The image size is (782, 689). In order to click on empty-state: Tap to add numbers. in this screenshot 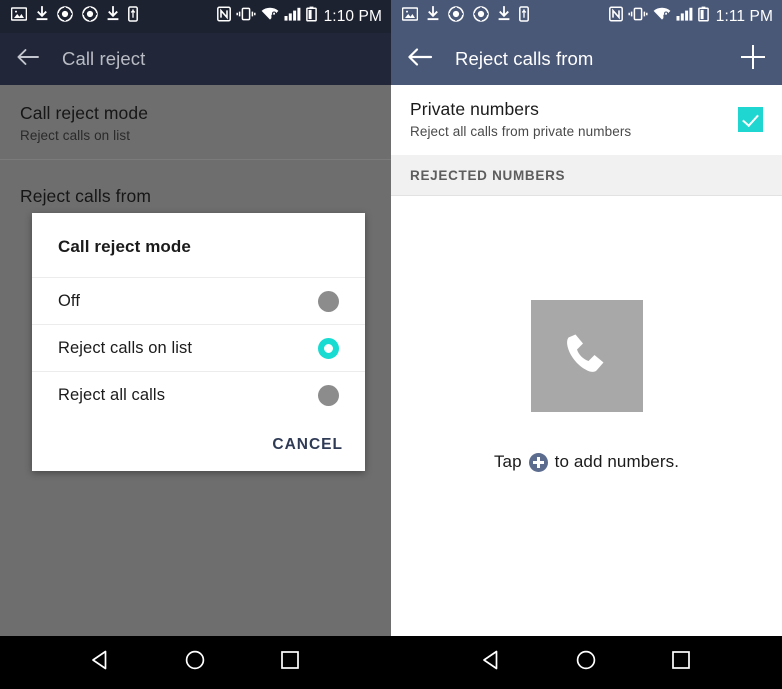, I will do `click(586, 386)`.